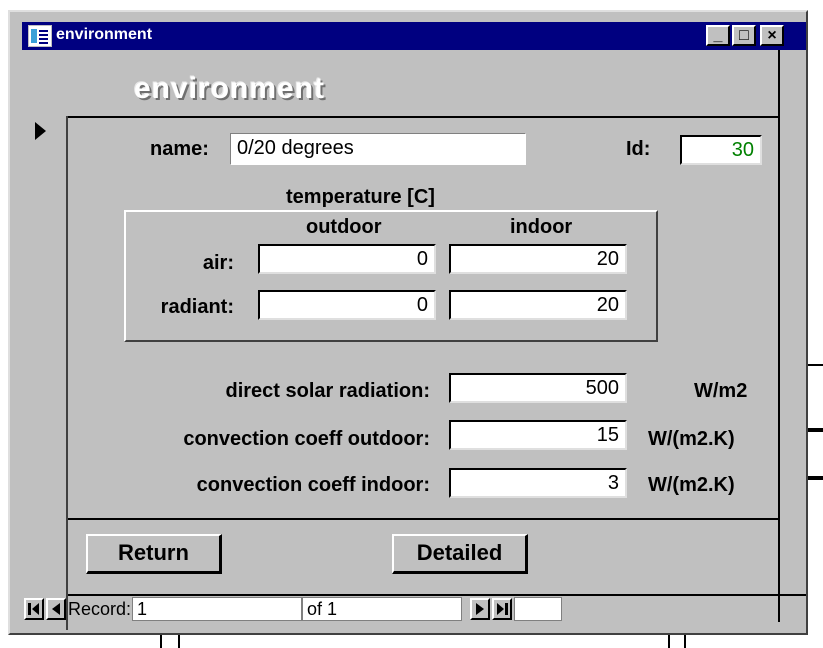 The width and height of the screenshot is (823, 648). Describe the element at coordinates (480, 609) in the screenshot. I see `next-record-icon` at that location.